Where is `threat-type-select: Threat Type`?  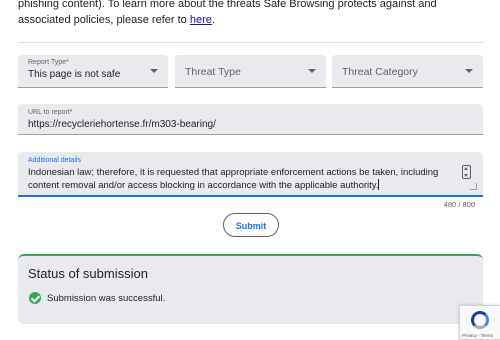
threat-type-select: Threat Type is located at coordinates (250, 71).